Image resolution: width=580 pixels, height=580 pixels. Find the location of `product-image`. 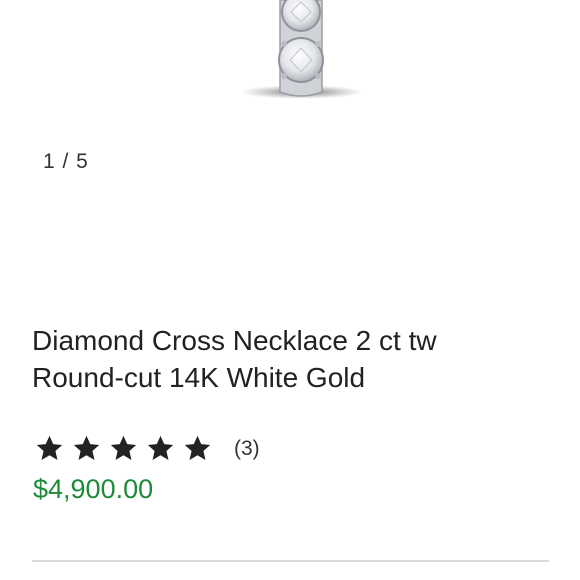

product-image is located at coordinates (300, 55).